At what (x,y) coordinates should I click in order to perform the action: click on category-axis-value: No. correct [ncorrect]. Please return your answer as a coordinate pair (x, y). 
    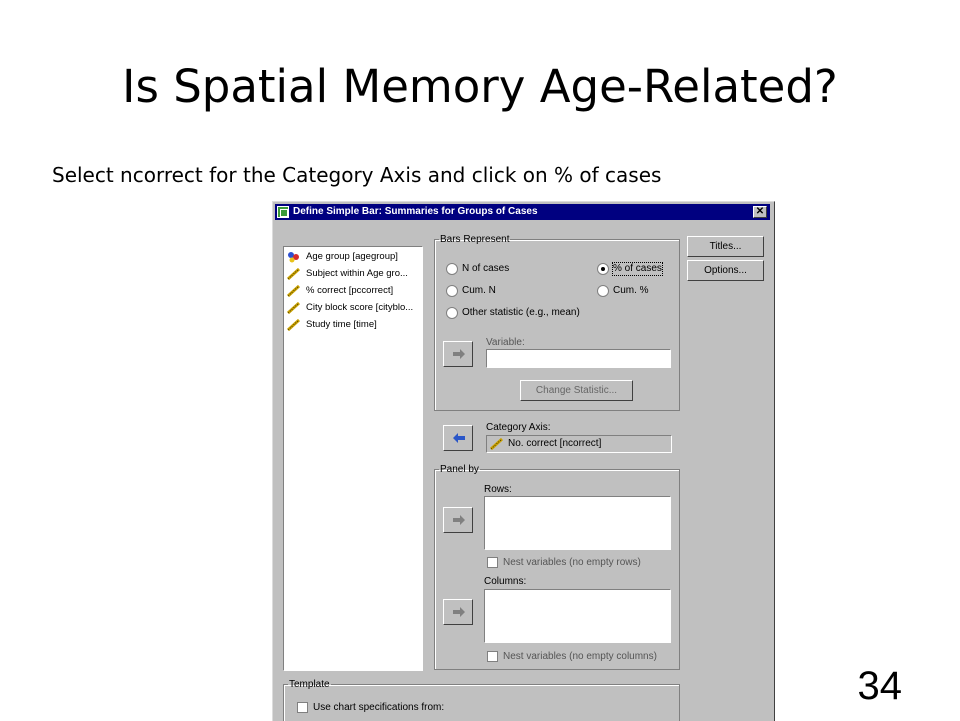
    Looking at the image, I should click on (555, 443).